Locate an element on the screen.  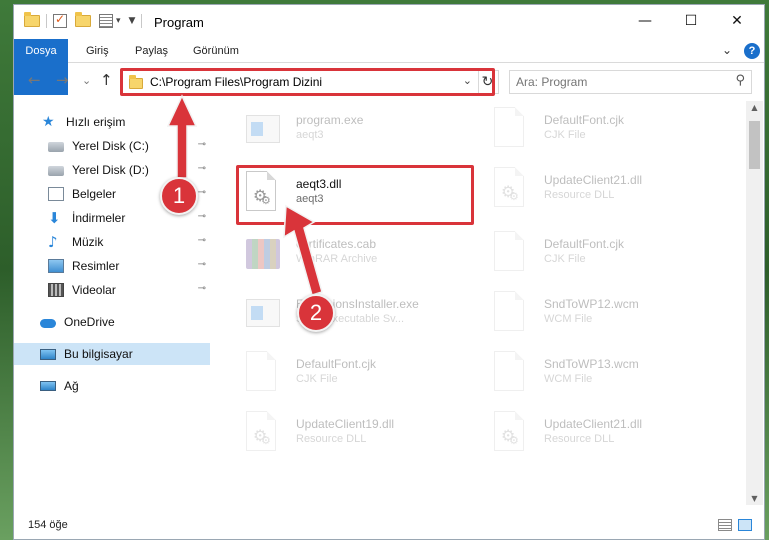
annotation-badge-2: 2 is located at coordinates (316, 313).